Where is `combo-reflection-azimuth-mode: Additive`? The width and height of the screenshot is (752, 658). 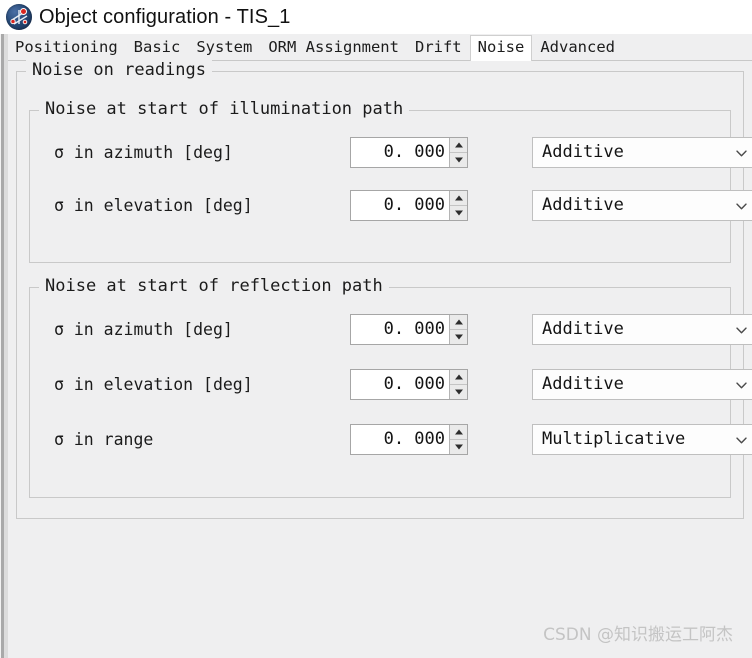
combo-reflection-azimuth-mode: Additive is located at coordinates (642, 329).